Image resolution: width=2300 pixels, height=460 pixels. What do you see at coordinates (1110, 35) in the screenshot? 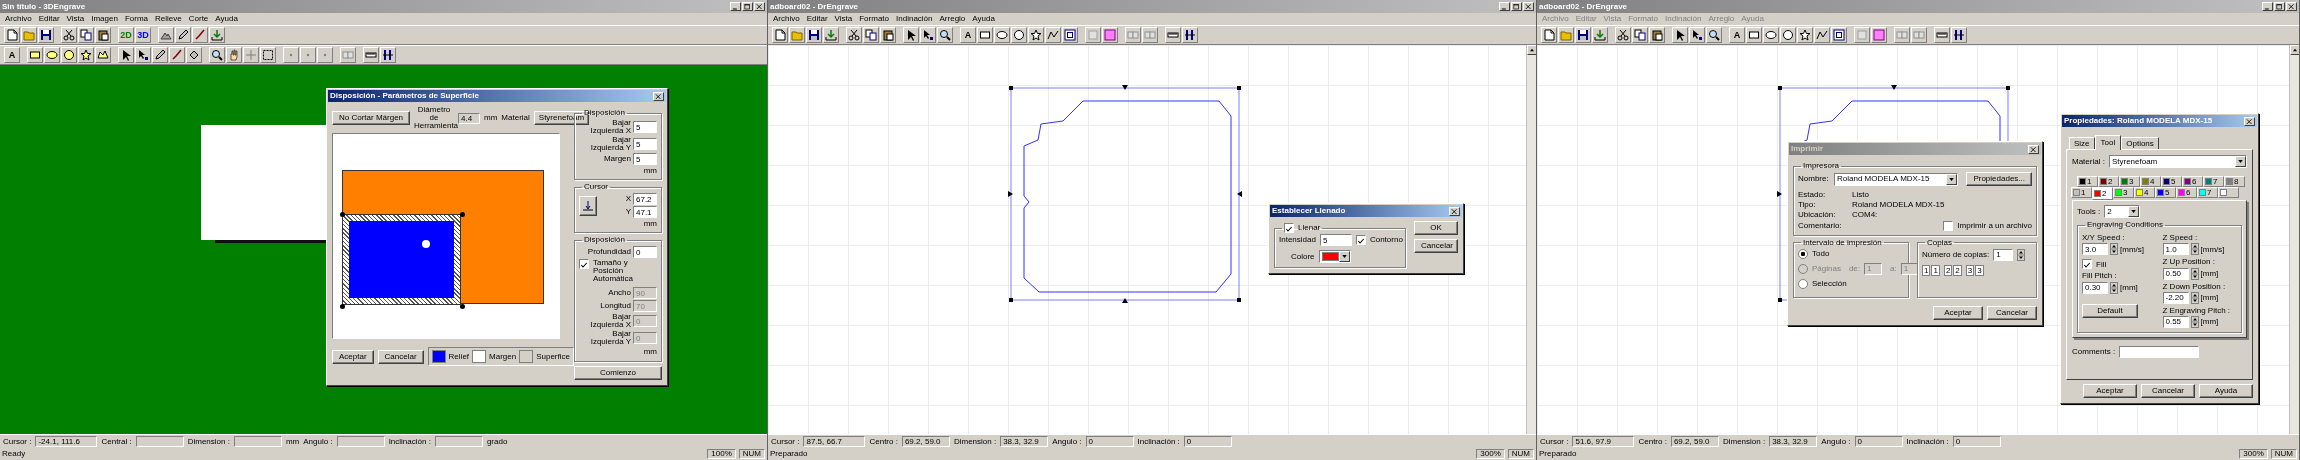
I see `filled-square-icon` at bounding box center [1110, 35].